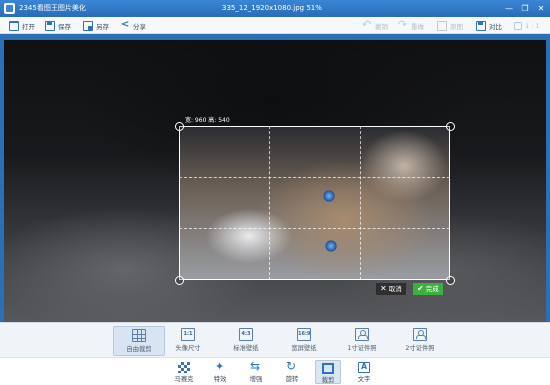 This screenshot has width=550, height=385. Describe the element at coordinates (450, 280) in the screenshot. I see `crop-handle-bottom-right` at that location.